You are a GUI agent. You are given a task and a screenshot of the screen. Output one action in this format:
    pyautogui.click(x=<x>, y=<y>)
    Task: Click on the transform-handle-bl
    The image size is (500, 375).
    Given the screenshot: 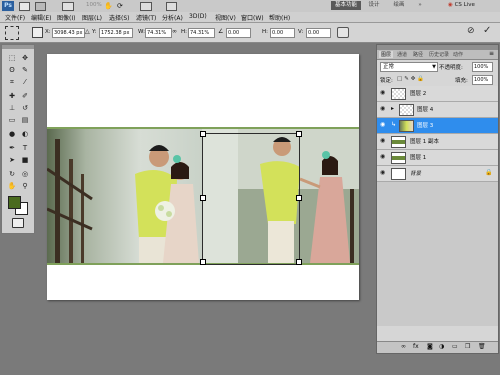 What is the action you would take?
    pyautogui.click(x=203, y=262)
    